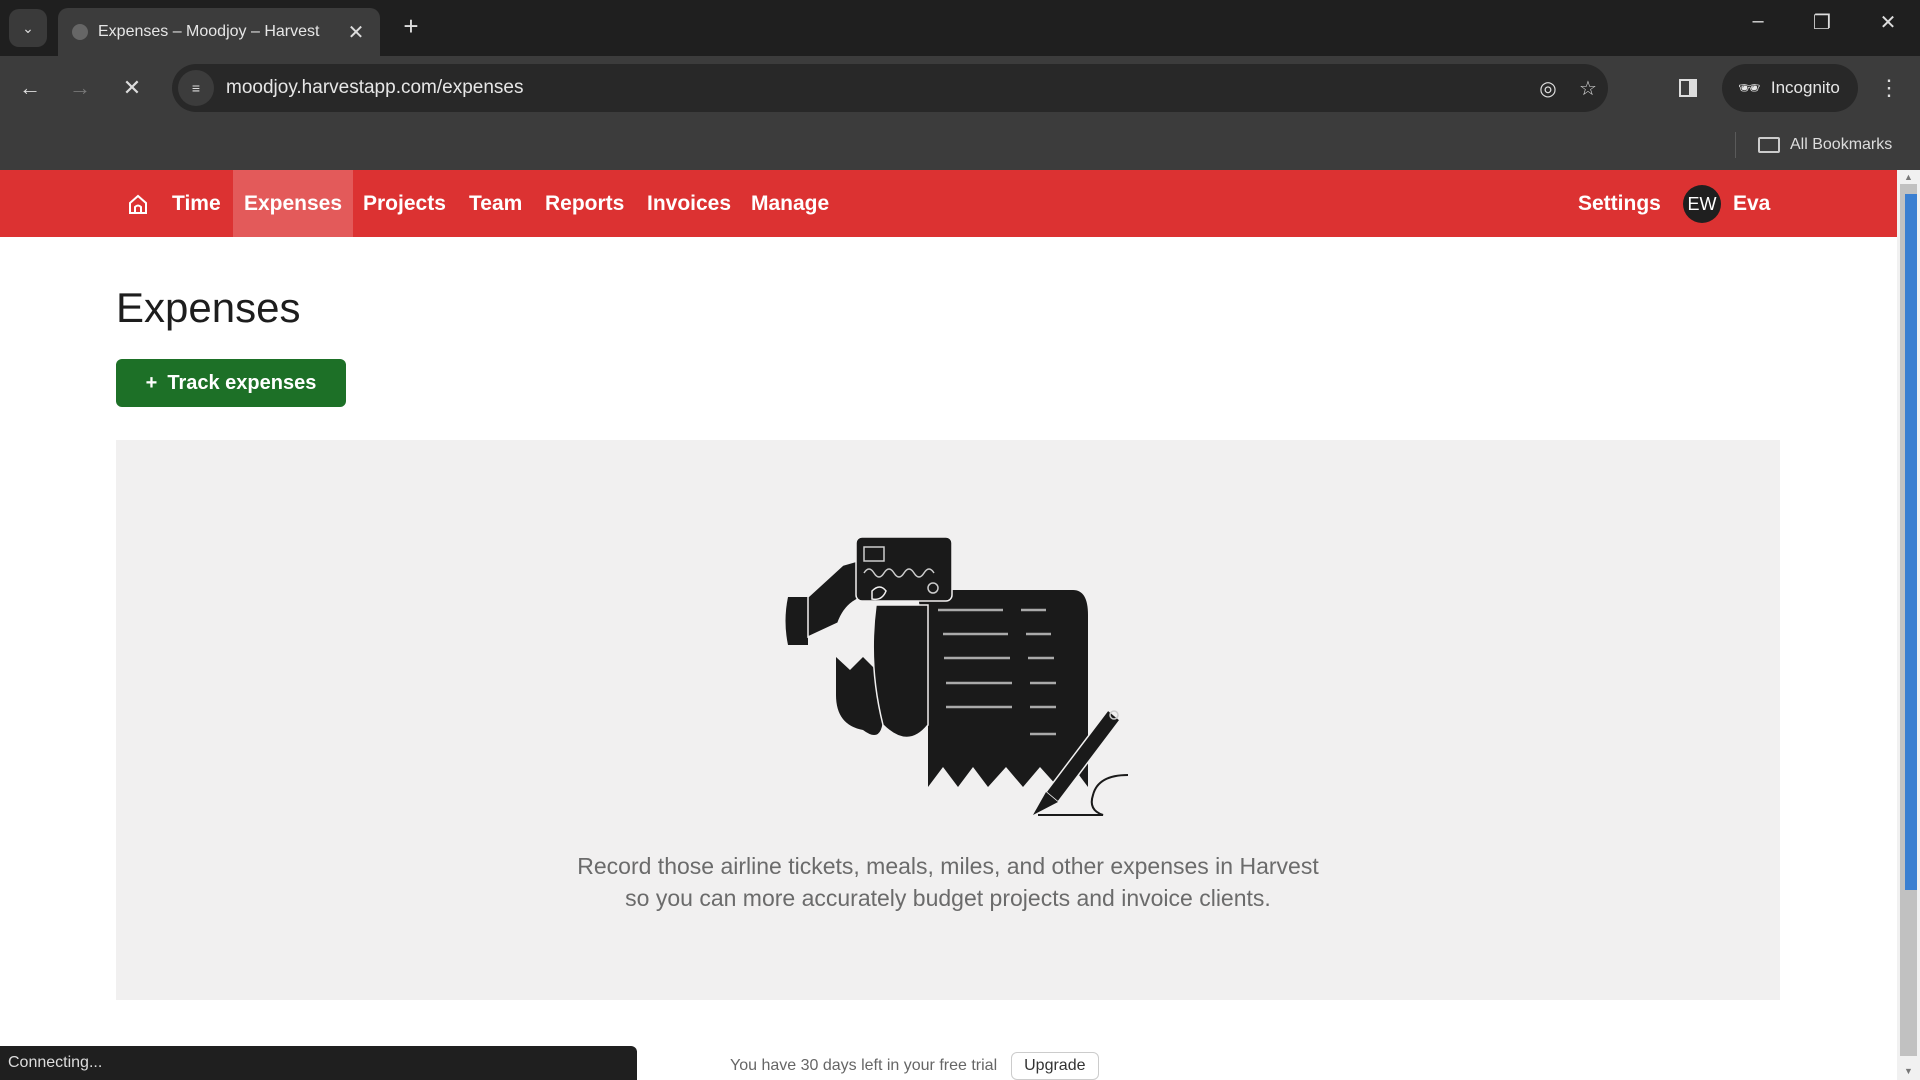 This screenshot has height=1080, width=1920. What do you see at coordinates (138, 204) in the screenshot?
I see `home-icon` at bounding box center [138, 204].